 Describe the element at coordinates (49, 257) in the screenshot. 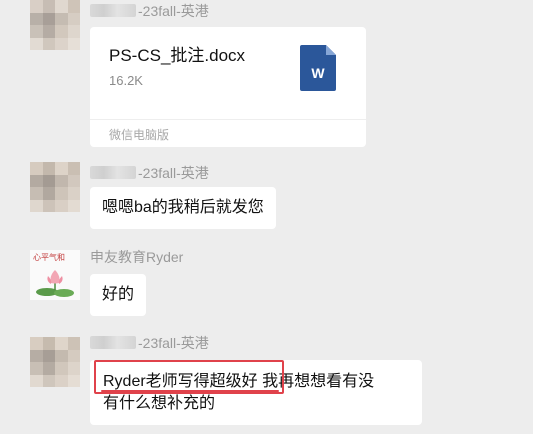

I see `avatar-caption: 心平气和` at that location.